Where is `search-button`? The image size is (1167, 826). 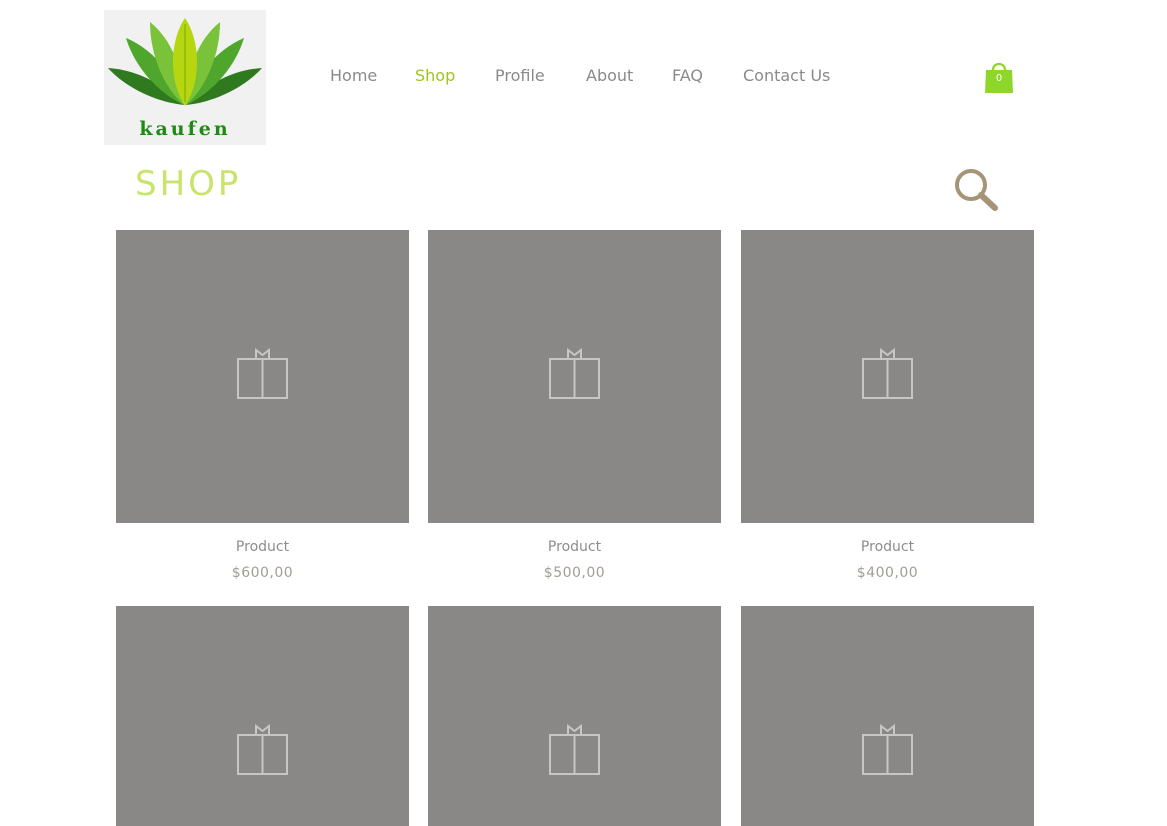 search-button is located at coordinates (976, 190).